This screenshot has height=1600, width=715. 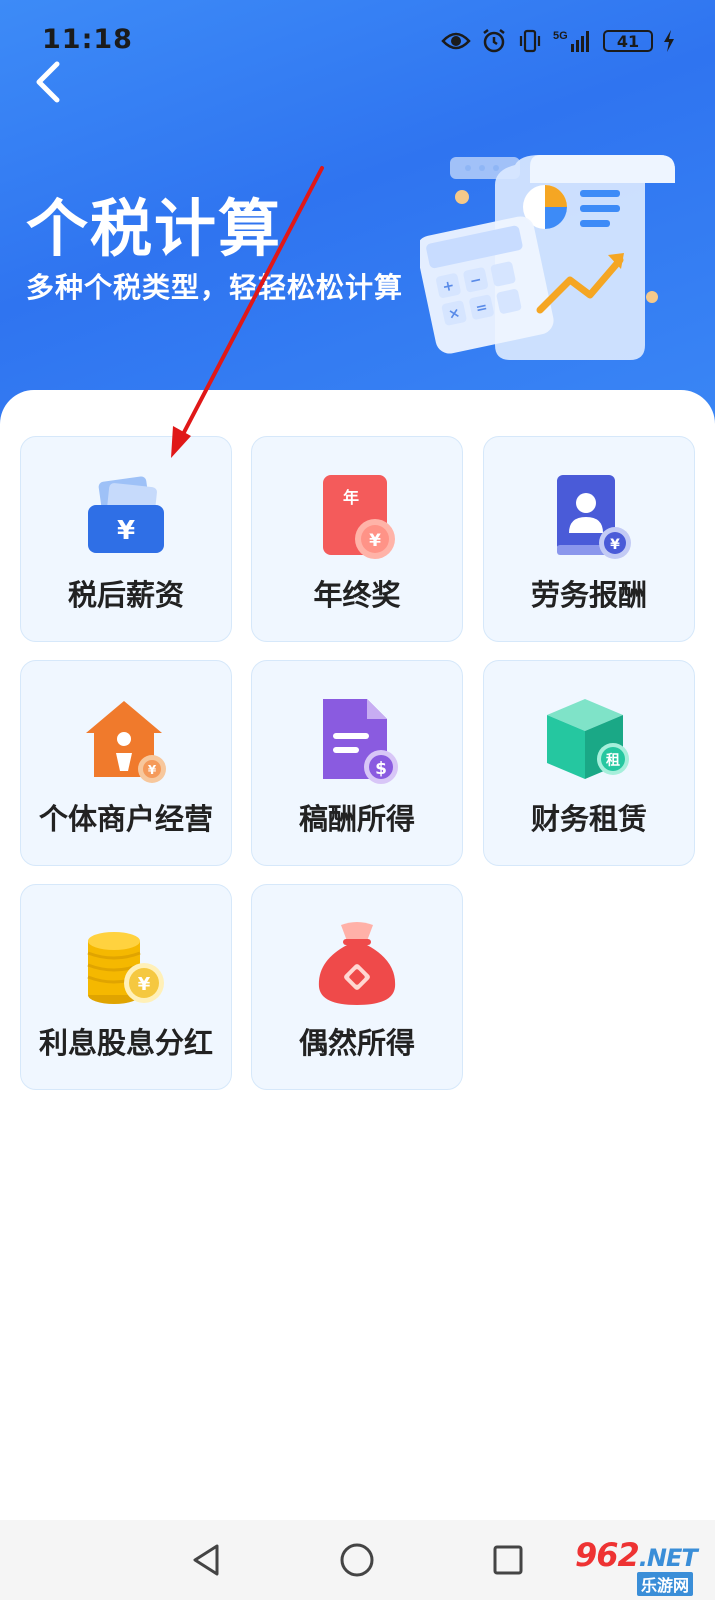 I want to click on grid-item-label: 财务租赁, so click(x=588, y=819).